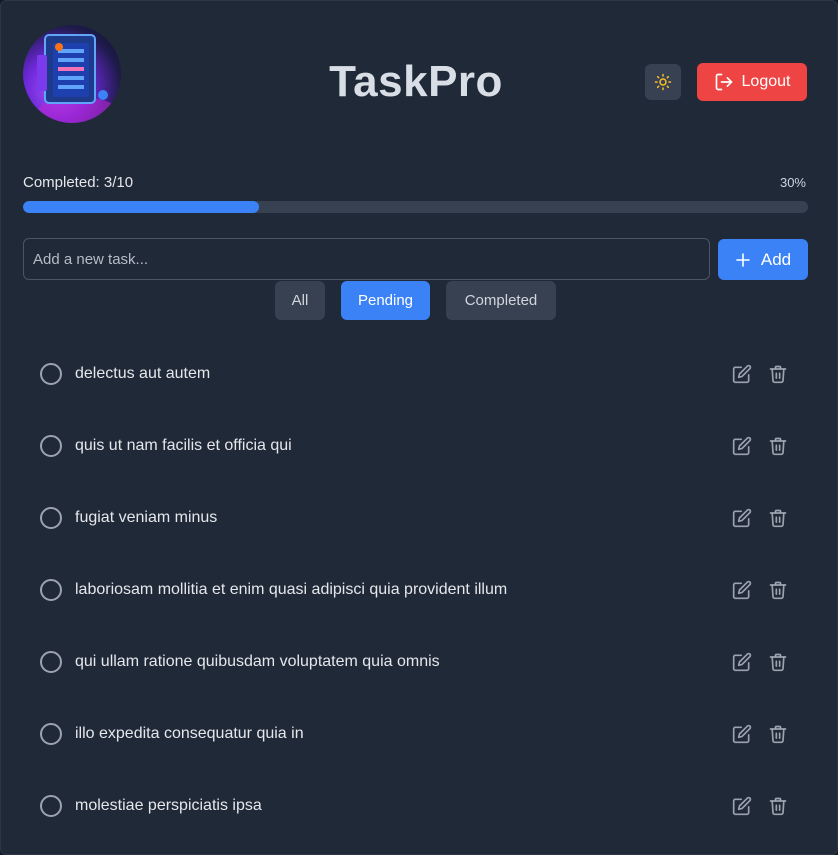  Describe the element at coordinates (183, 445) in the screenshot. I see `task-text: quis ut nam facilis et officia qui` at that location.